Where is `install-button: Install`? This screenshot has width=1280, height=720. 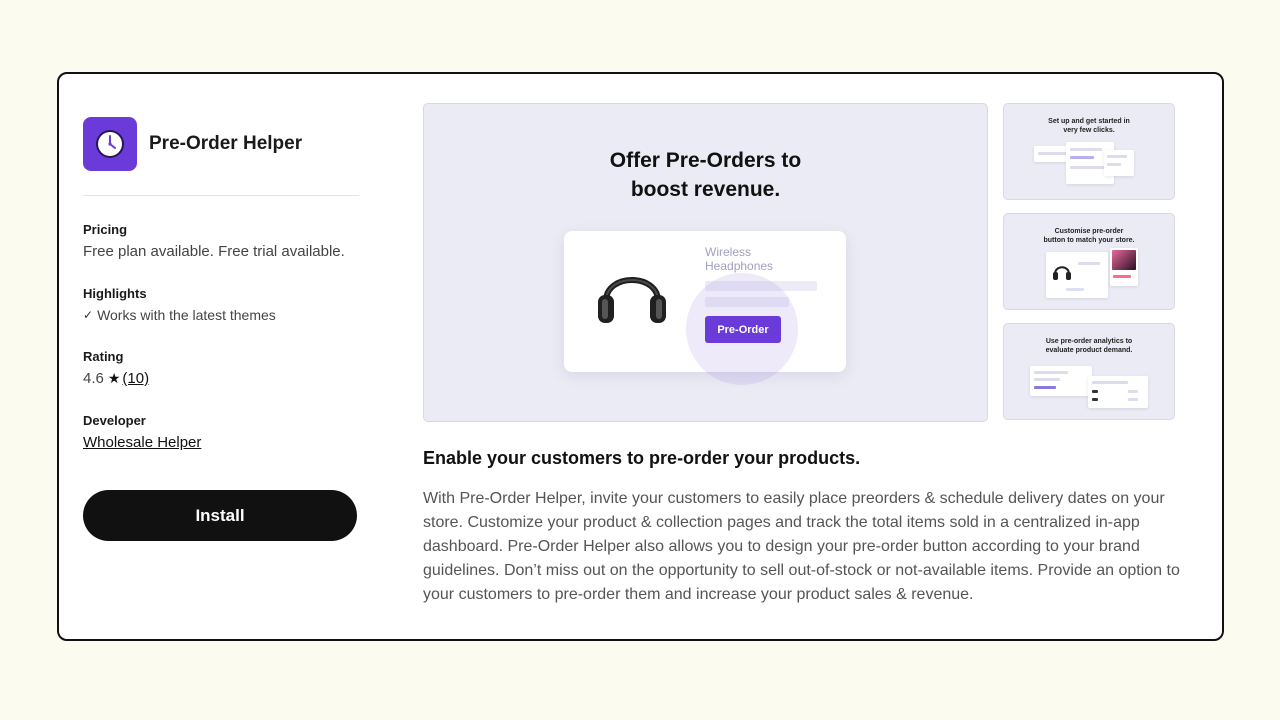
install-button: Install is located at coordinates (220, 515).